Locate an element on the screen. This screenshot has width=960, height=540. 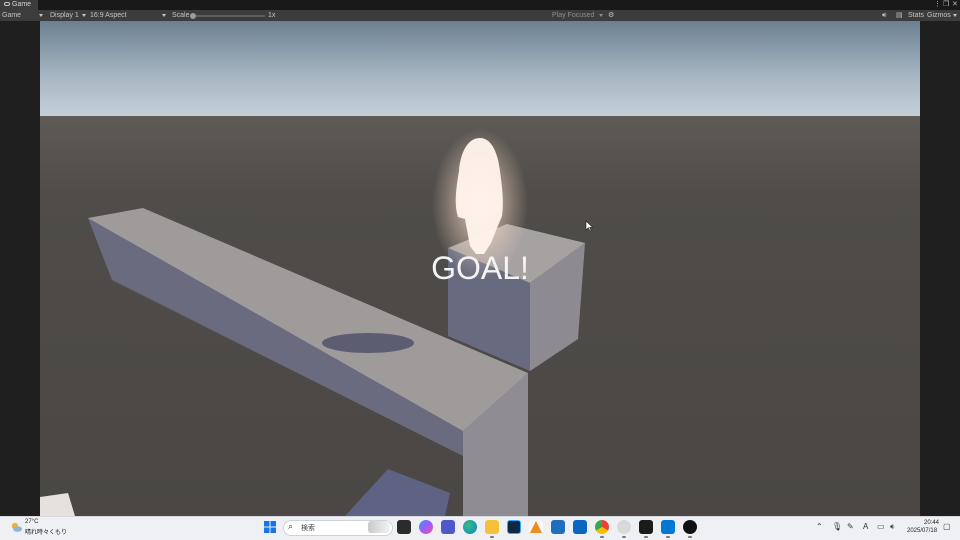
scale-slider-track is located at coordinates (229, 16).